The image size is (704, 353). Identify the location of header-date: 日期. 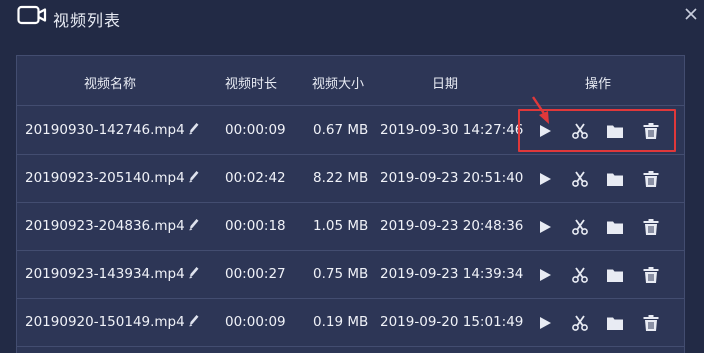
(445, 84).